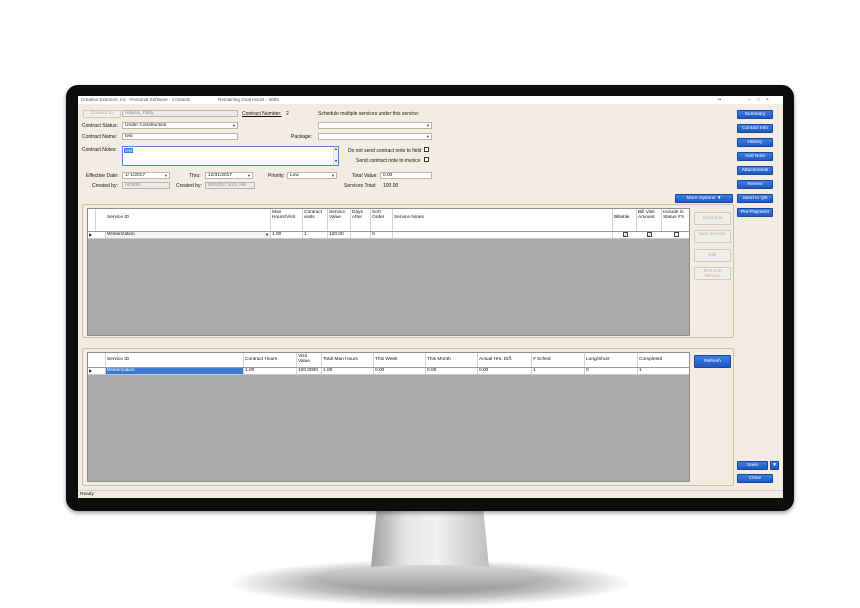 This screenshot has width=860, height=608. What do you see at coordinates (712, 273) in the screenshot?
I see `remove-service-button: Remove Service` at bounding box center [712, 273].